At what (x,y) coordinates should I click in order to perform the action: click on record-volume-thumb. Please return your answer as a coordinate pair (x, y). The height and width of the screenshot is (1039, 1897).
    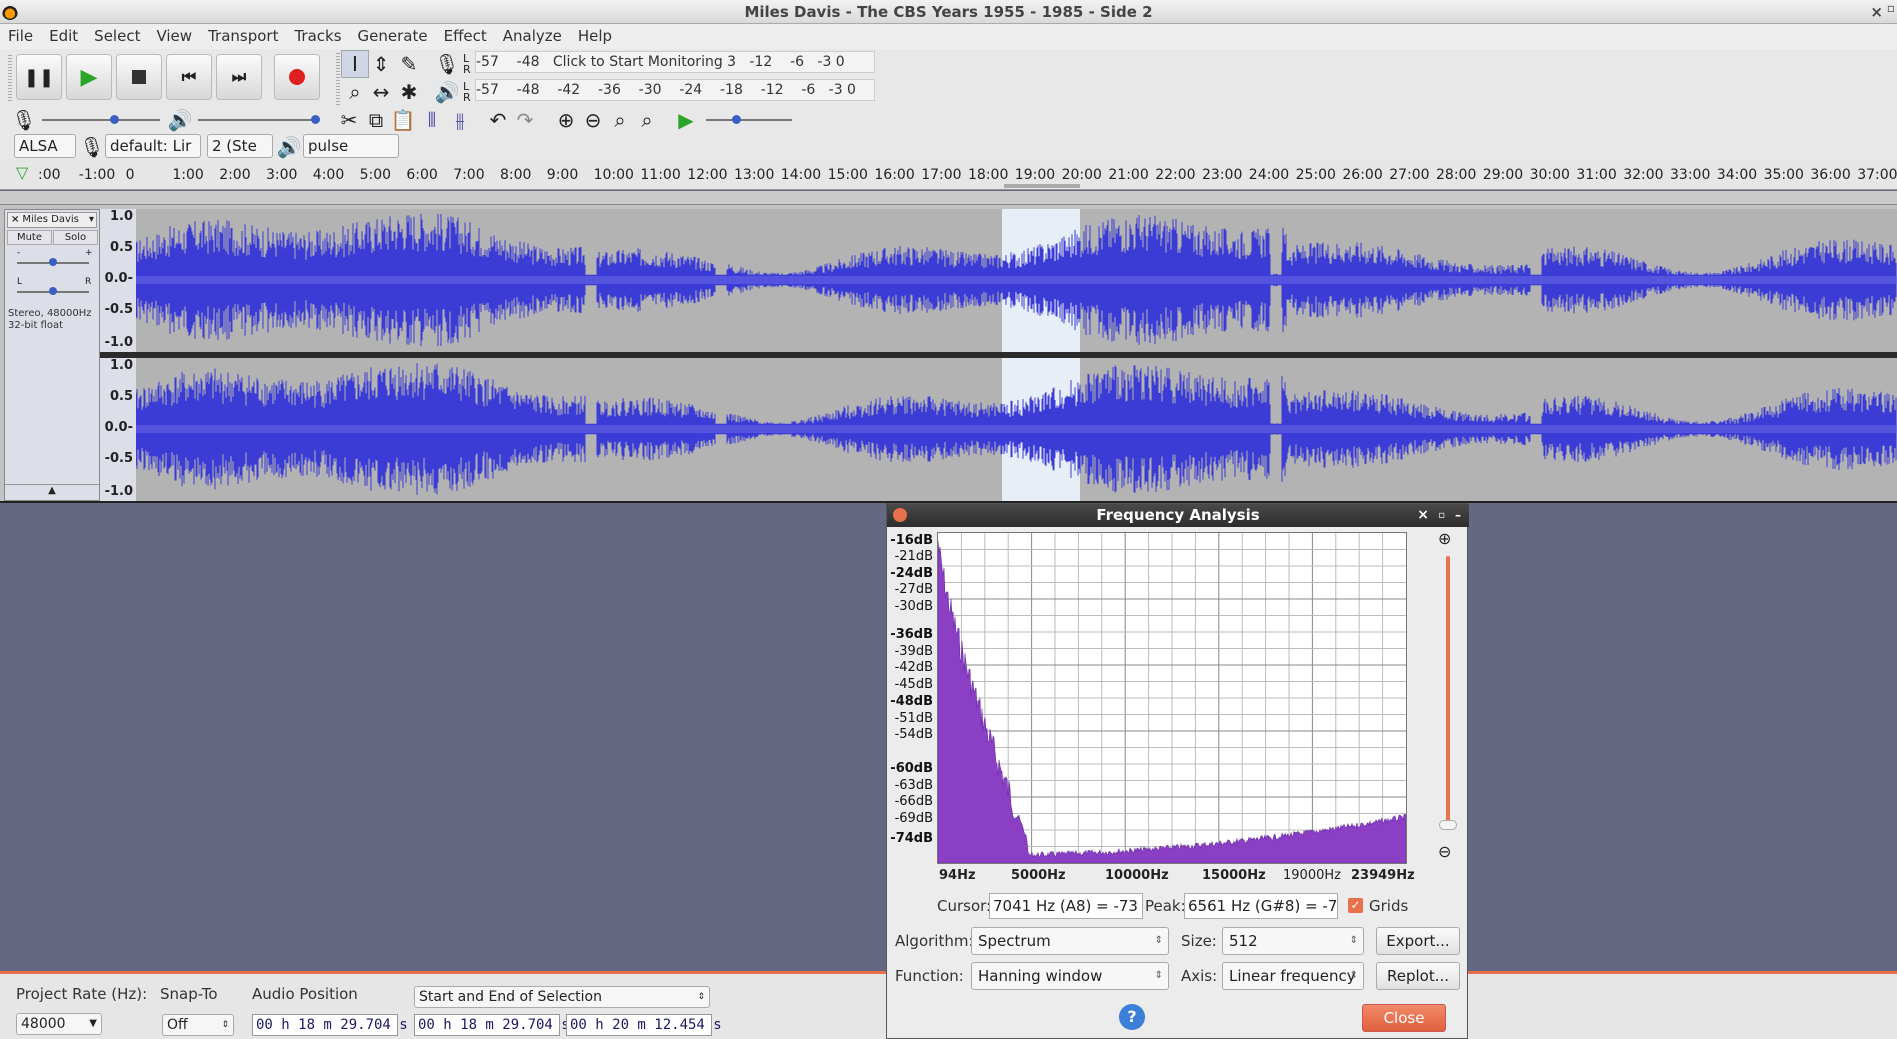
    Looking at the image, I should click on (114, 119).